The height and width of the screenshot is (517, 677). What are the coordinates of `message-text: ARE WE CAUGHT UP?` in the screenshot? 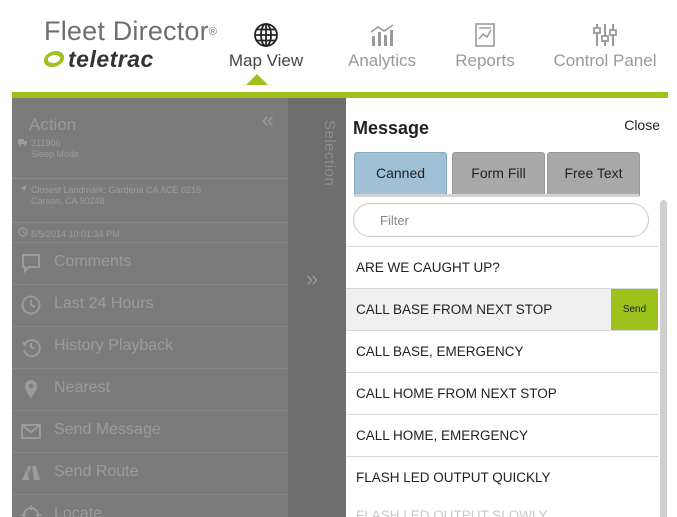 It's located at (428, 267).